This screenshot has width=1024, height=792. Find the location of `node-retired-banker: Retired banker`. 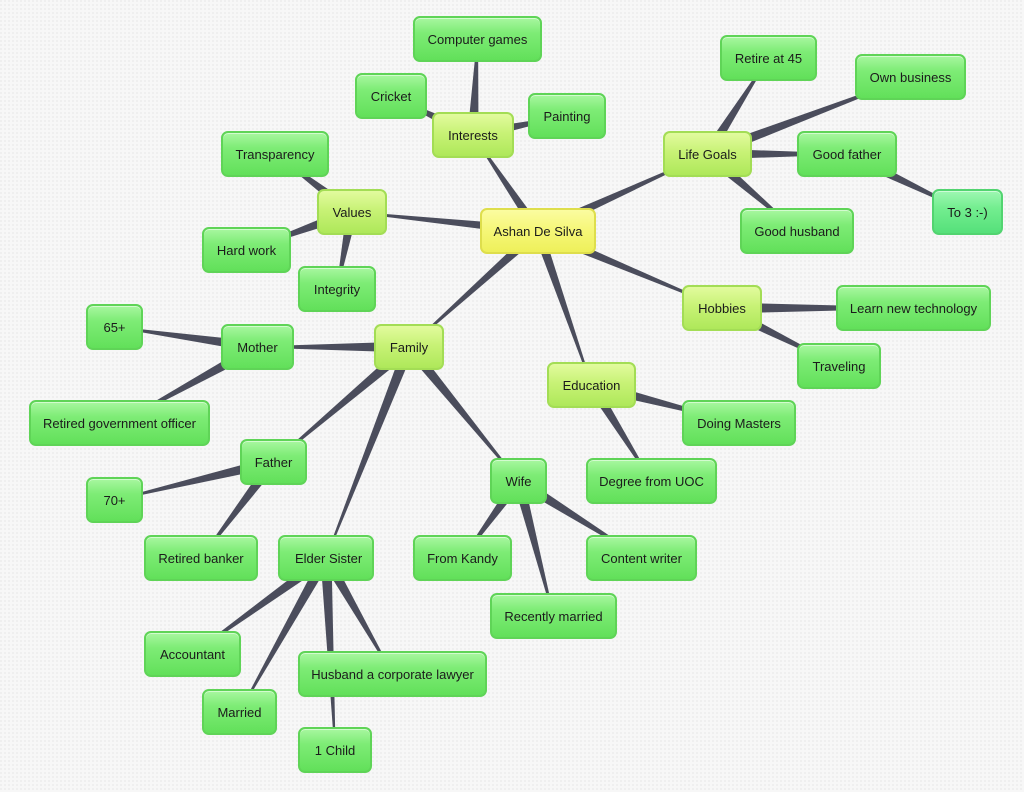

node-retired-banker: Retired banker is located at coordinates (201, 558).